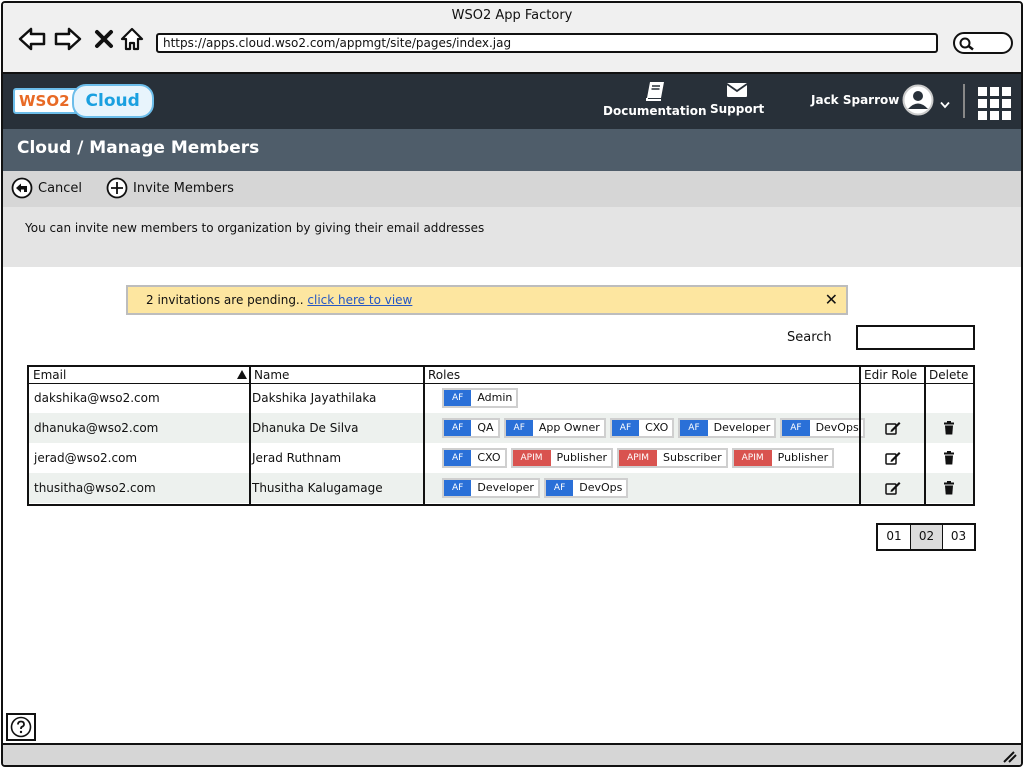  Describe the element at coordinates (474, 458) in the screenshot. I see `role-tag: AF CXO` at that location.